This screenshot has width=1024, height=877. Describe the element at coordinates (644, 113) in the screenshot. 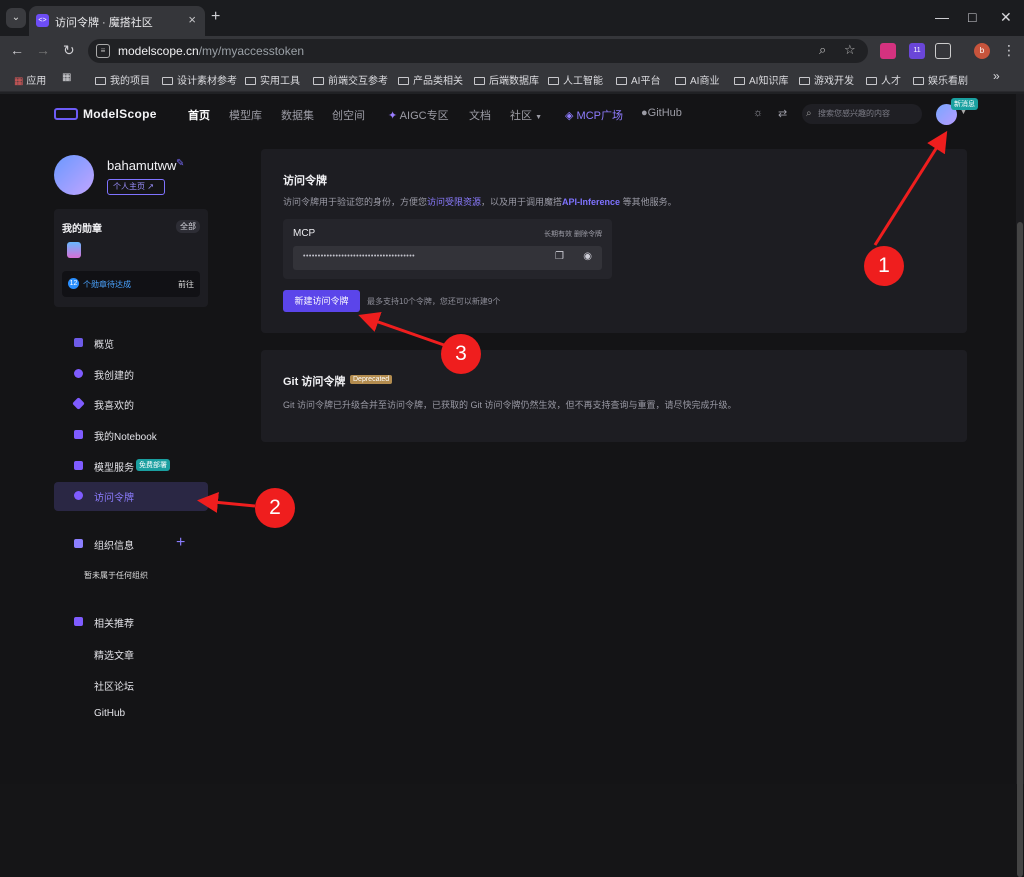

I see `github-icon: ●` at that location.